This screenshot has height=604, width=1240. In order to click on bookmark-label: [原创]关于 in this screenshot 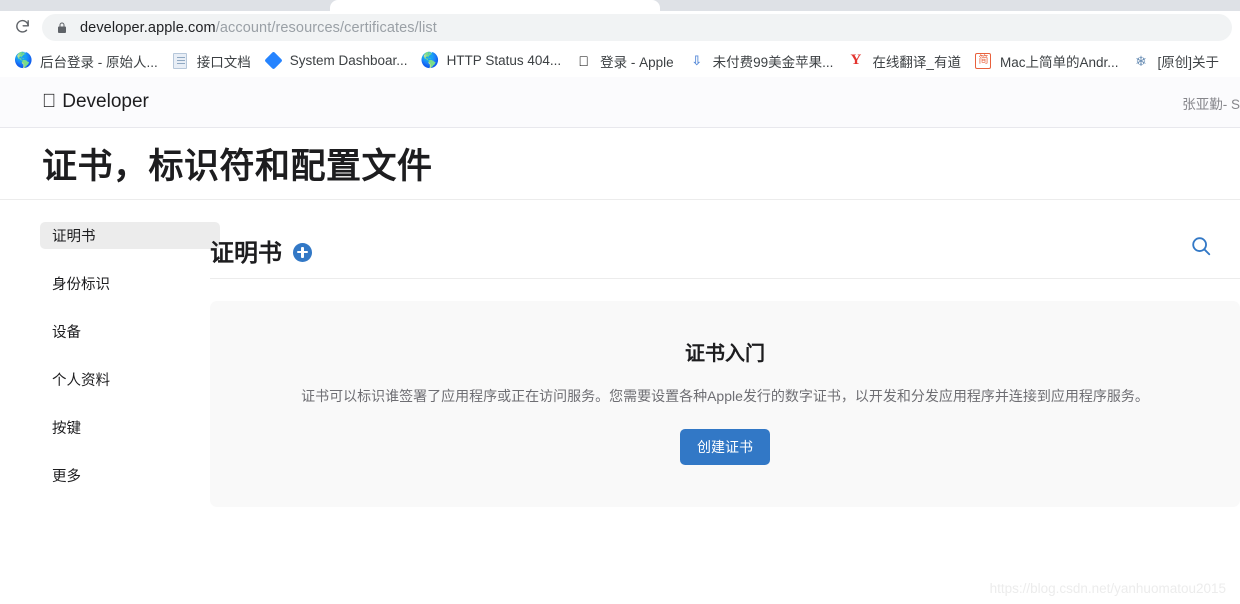, I will do `click(1188, 62)`.